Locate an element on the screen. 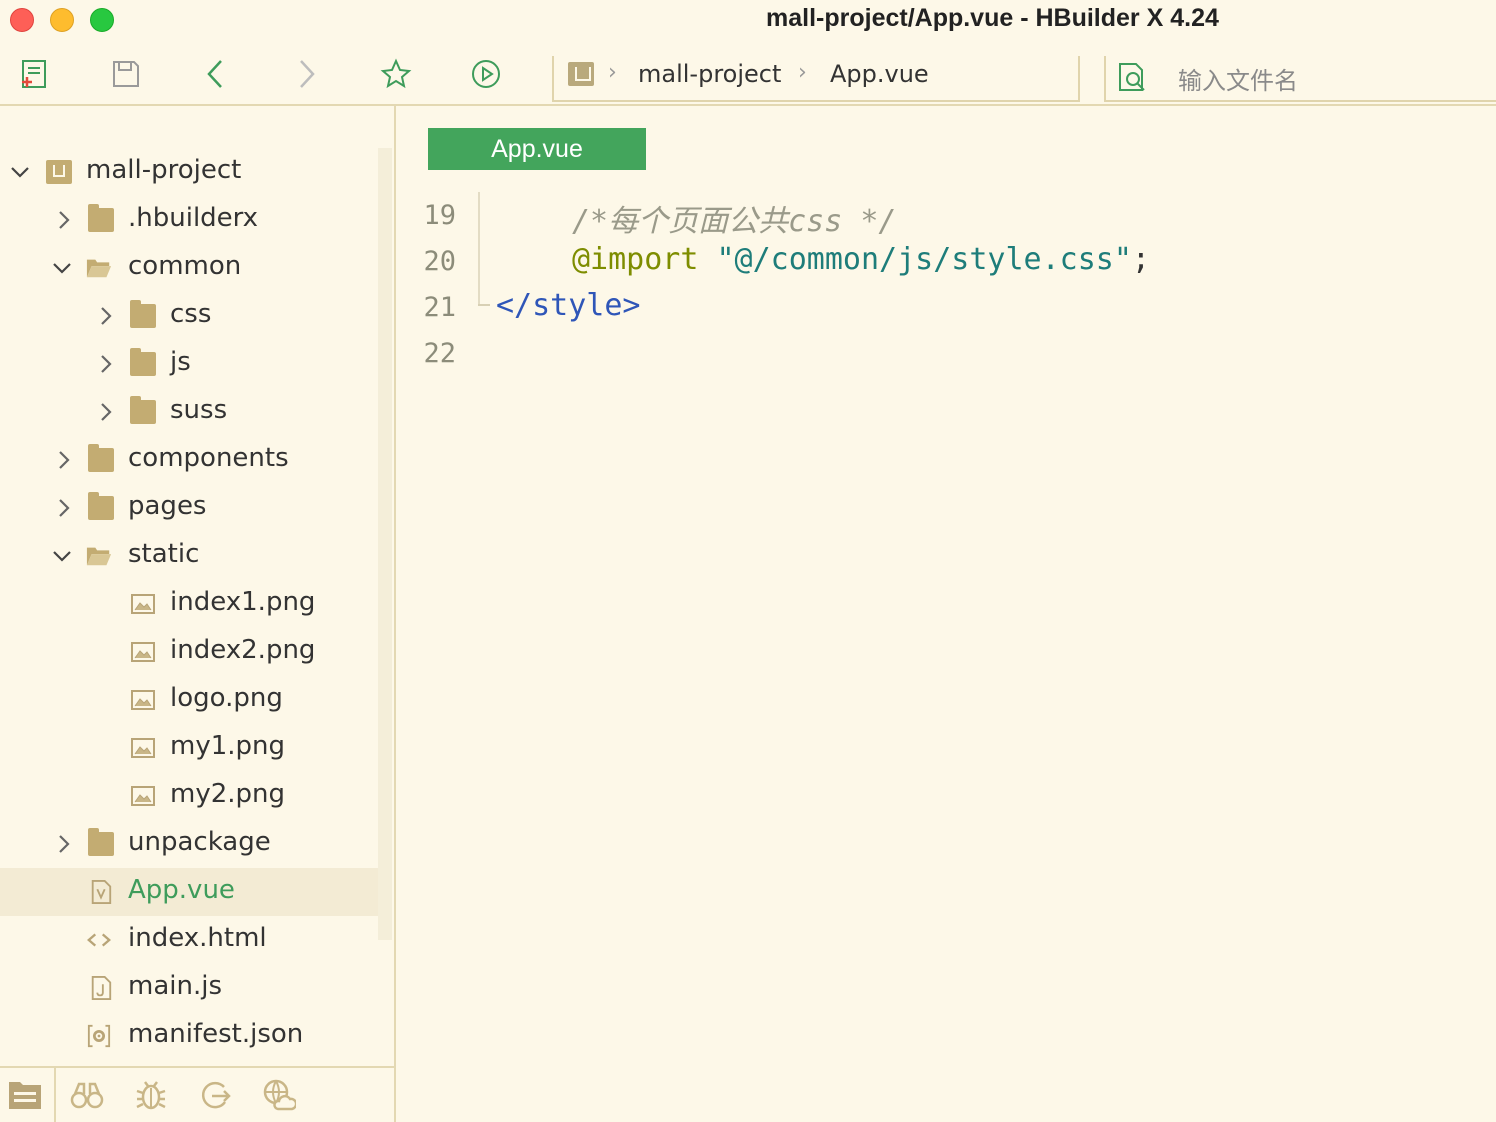  tree-item-common: common is located at coordinates (189, 268).